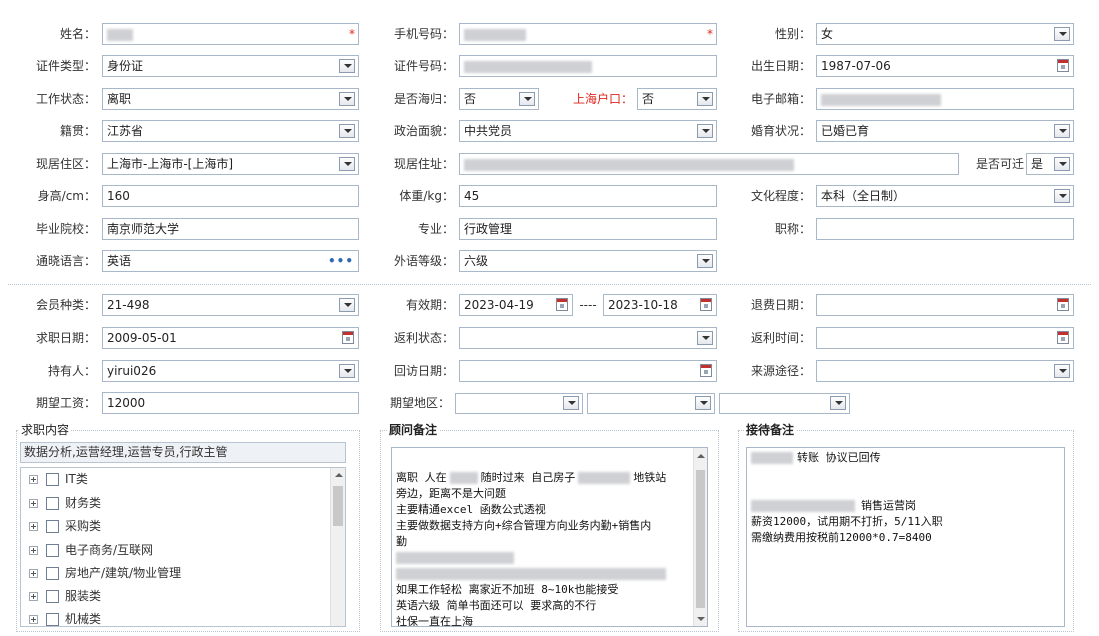 The image size is (1099, 636). What do you see at coordinates (945, 229) in the screenshot?
I see `title-input` at bounding box center [945, 229].